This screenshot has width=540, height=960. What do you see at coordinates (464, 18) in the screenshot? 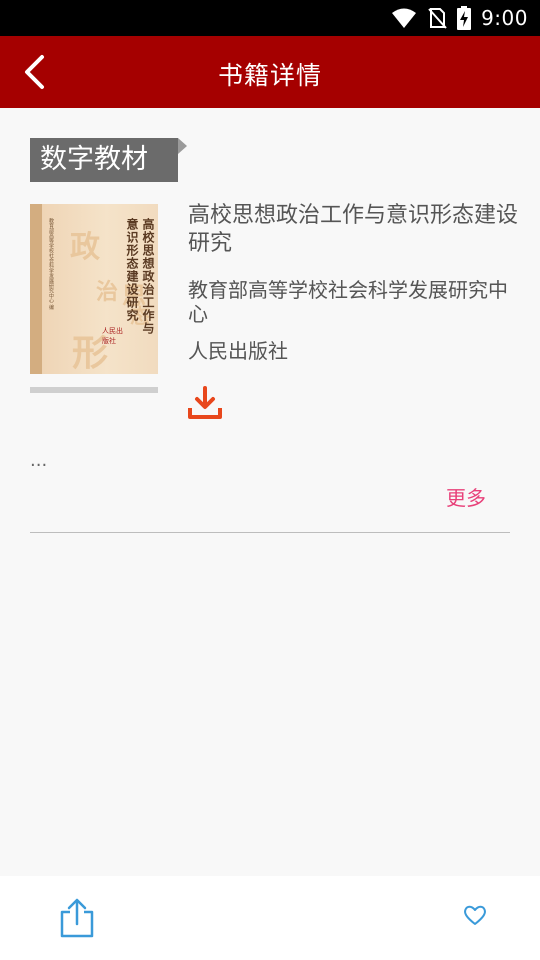
I see `battery-charging-icon` at bounding box center [464, 18].